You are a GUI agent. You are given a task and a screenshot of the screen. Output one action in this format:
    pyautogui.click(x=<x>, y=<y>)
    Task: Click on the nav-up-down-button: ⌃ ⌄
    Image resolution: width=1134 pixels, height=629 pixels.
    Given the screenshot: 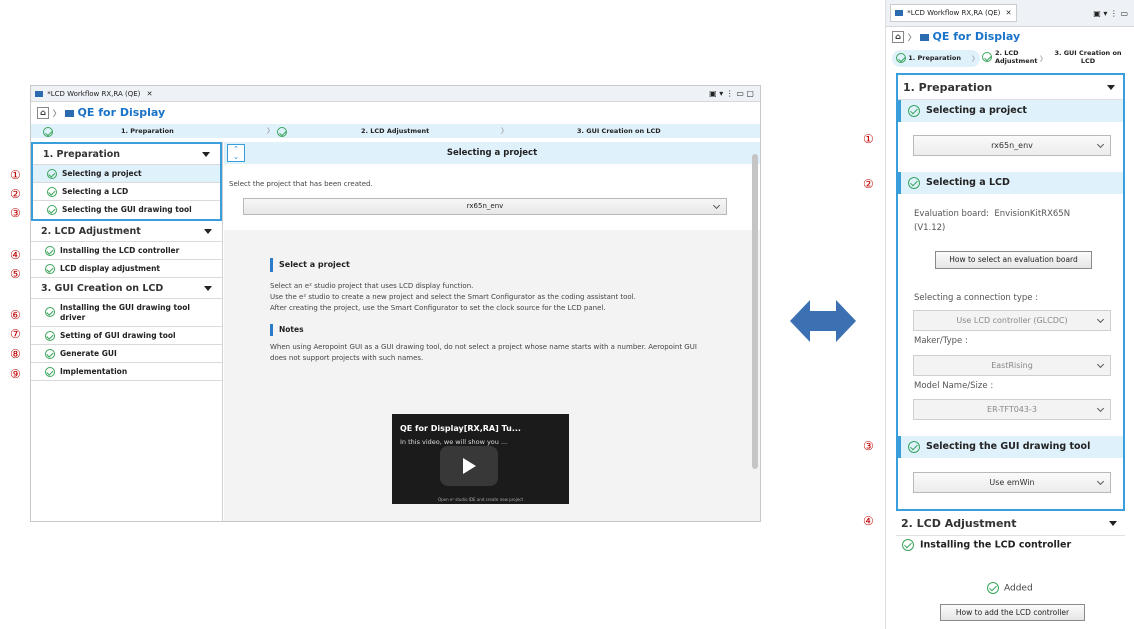 What is the action you would take?
    pyautogui.click(x=236, y=153)
    